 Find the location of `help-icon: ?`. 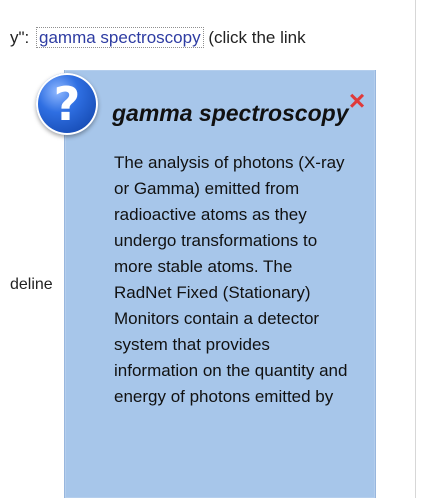

help-icon: ? is located at coordinates (67, 104).